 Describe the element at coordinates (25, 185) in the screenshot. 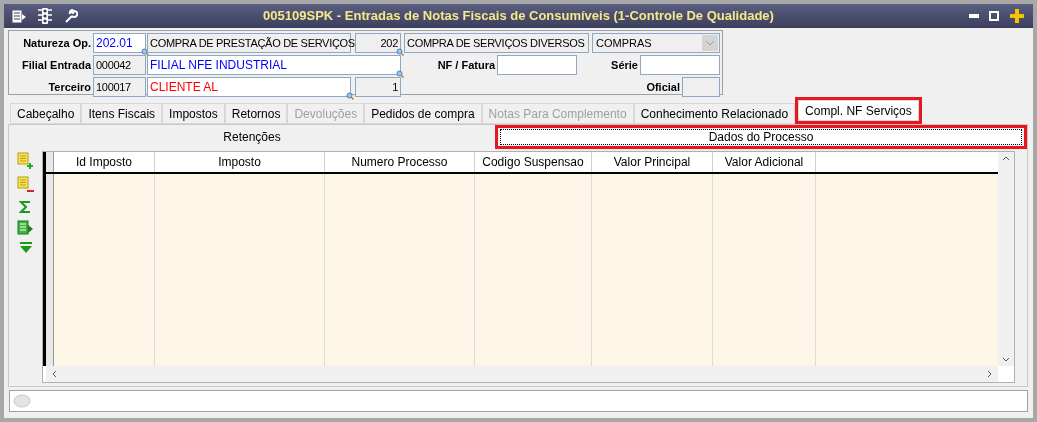

I see `remove-row-icon` at that location.